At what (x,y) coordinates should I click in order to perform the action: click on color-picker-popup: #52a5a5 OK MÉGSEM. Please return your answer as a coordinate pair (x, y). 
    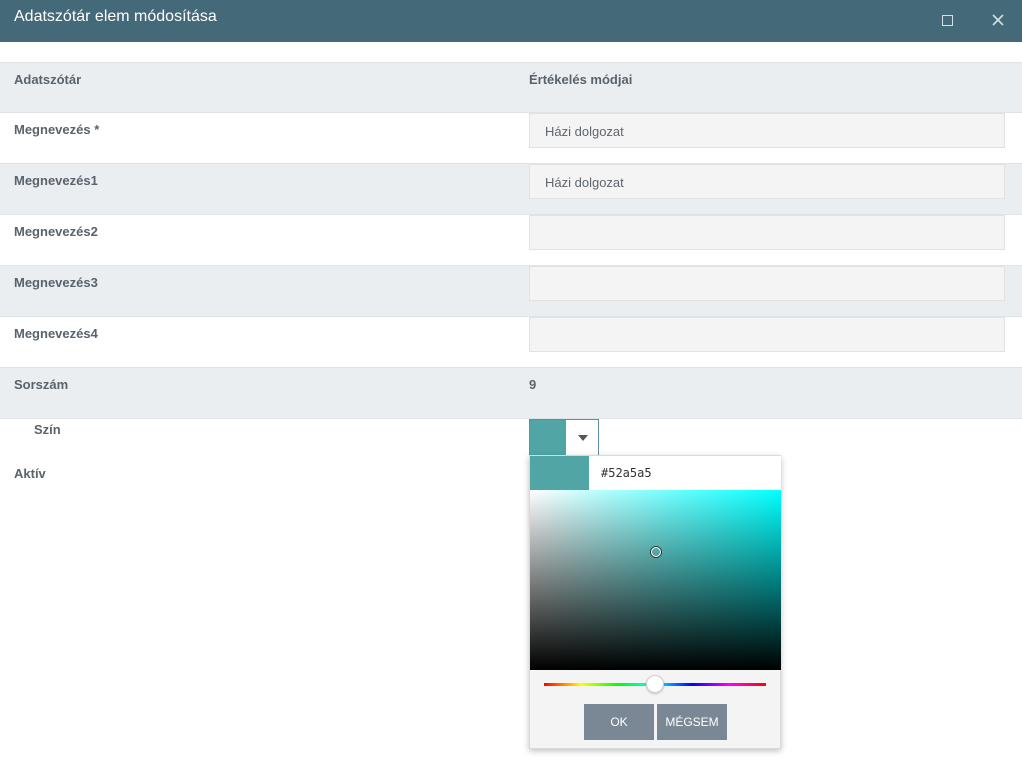
    Looking at the image, I should click on (655, 602).